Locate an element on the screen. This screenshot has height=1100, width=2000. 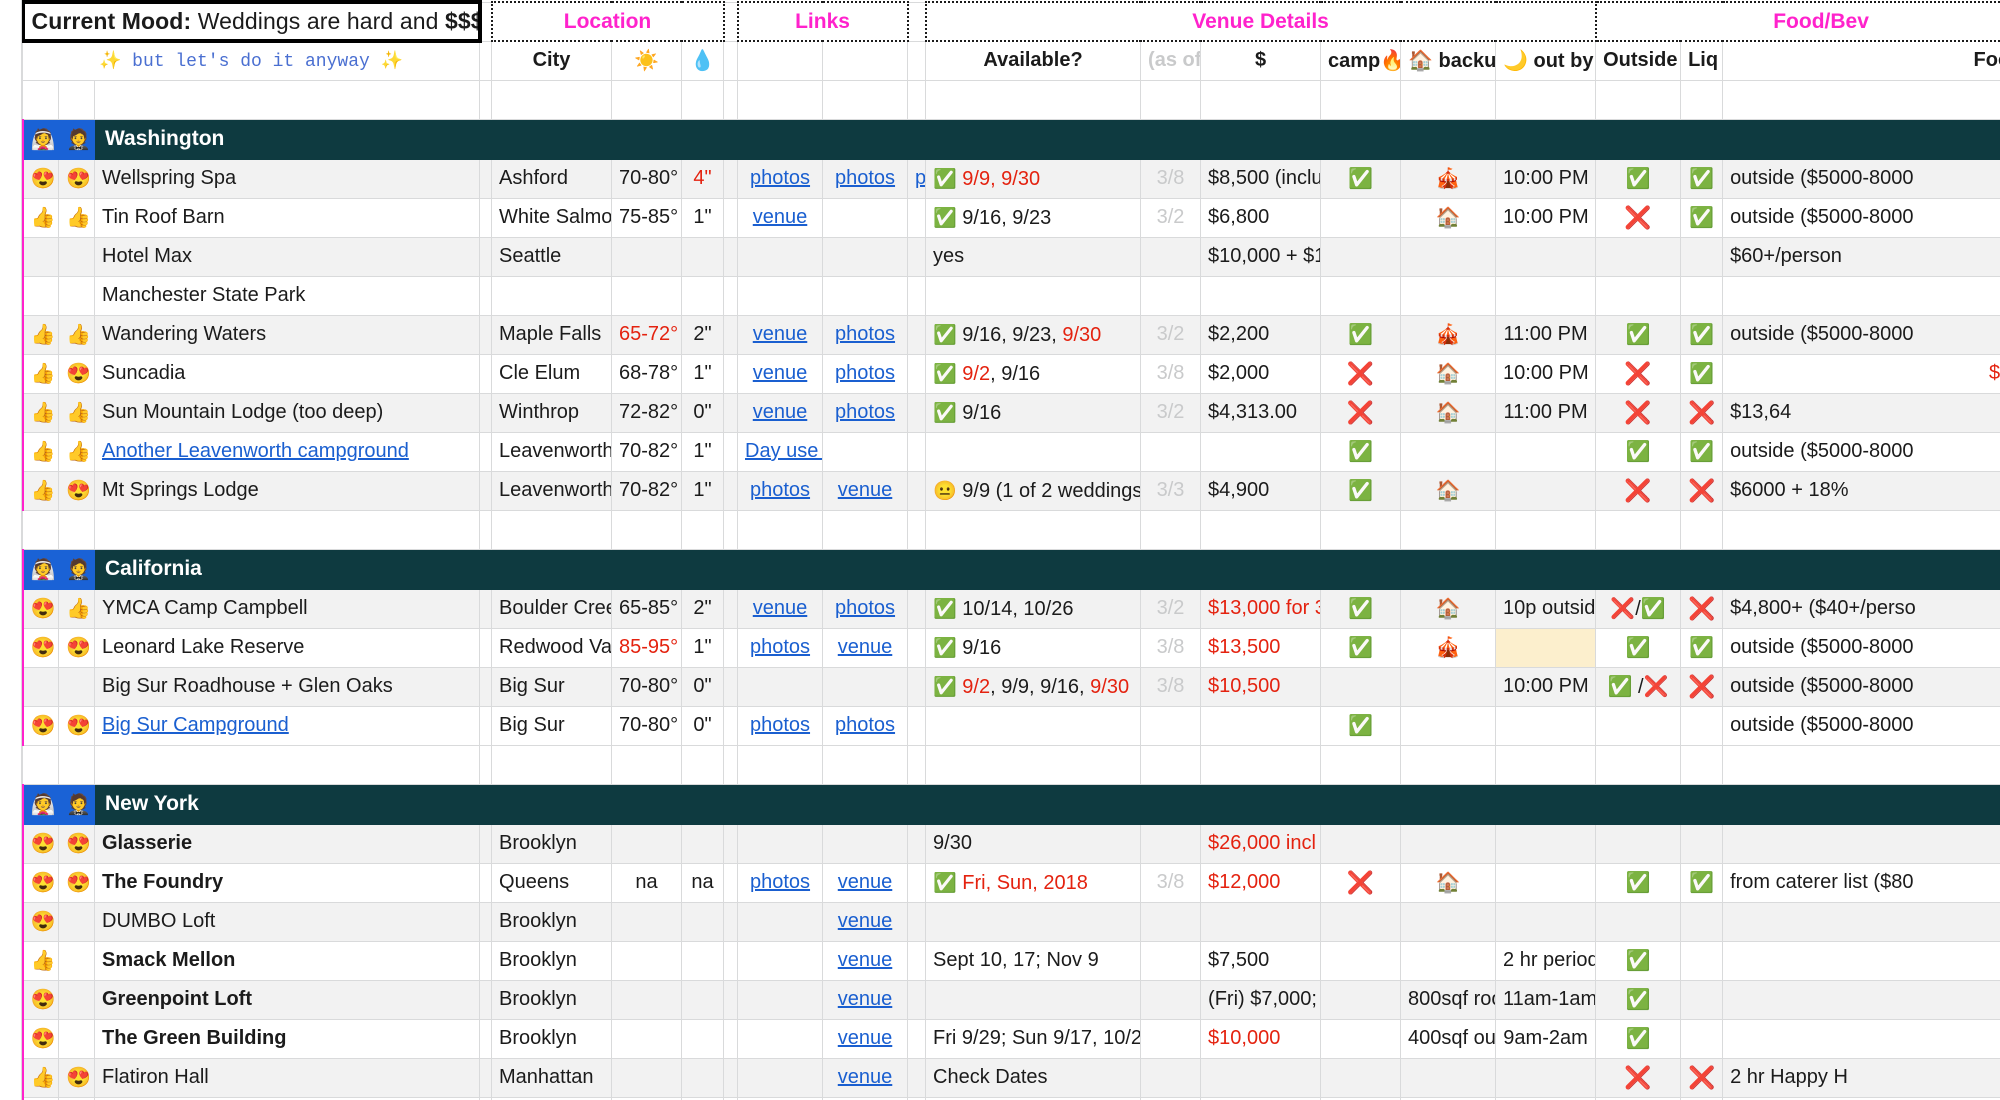
venue-name: Another Leavenworth campground is located at coordinates (287, 451).